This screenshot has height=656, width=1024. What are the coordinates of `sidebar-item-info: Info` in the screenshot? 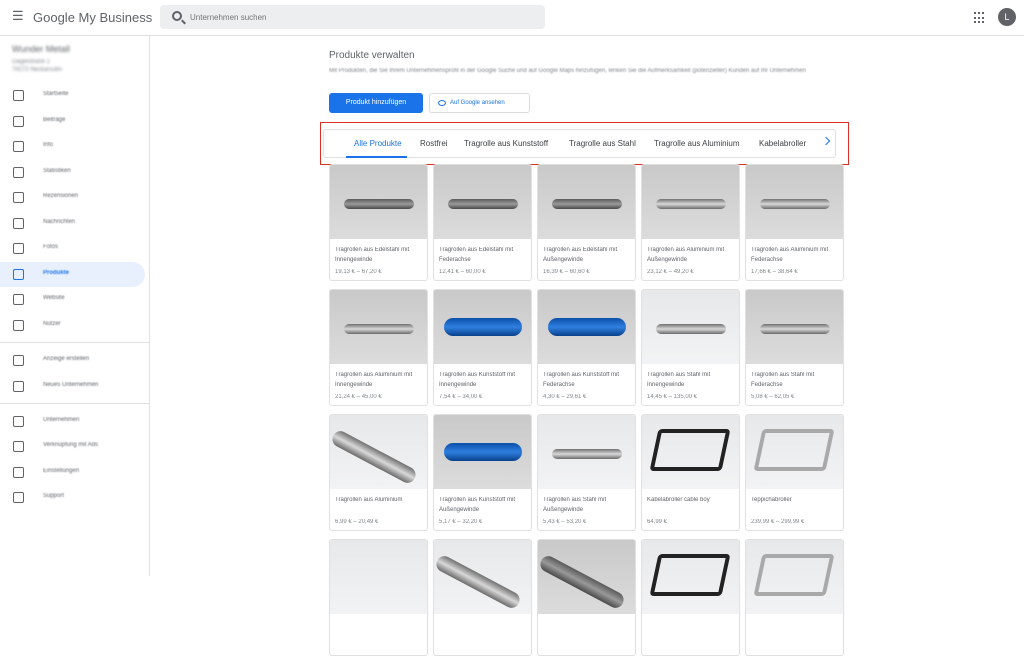 It's located at (72, 146).